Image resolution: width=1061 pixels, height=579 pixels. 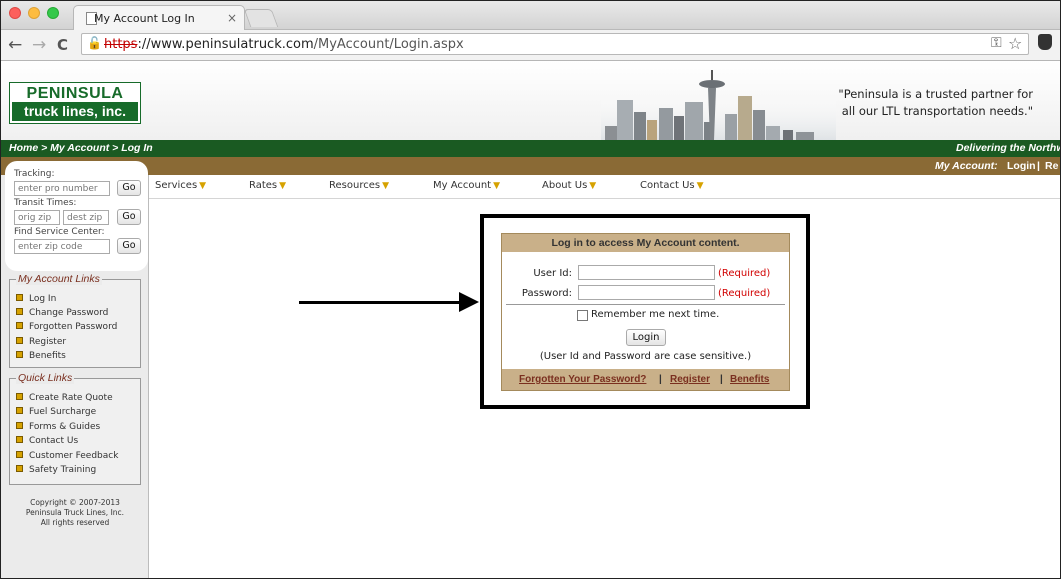 What do you see at coordinates (144, 18) in the screenshot?
I see `tab-title: My Account Log In` at bounding box center [144, 18].